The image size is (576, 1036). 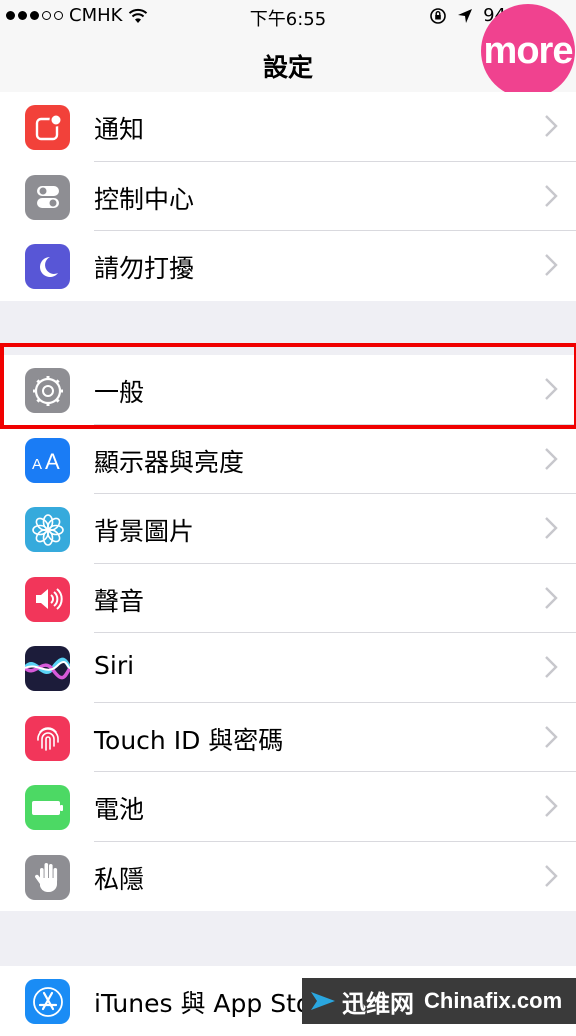 I want to click on settings-row-label: 一般, so click(x=119, y=392).